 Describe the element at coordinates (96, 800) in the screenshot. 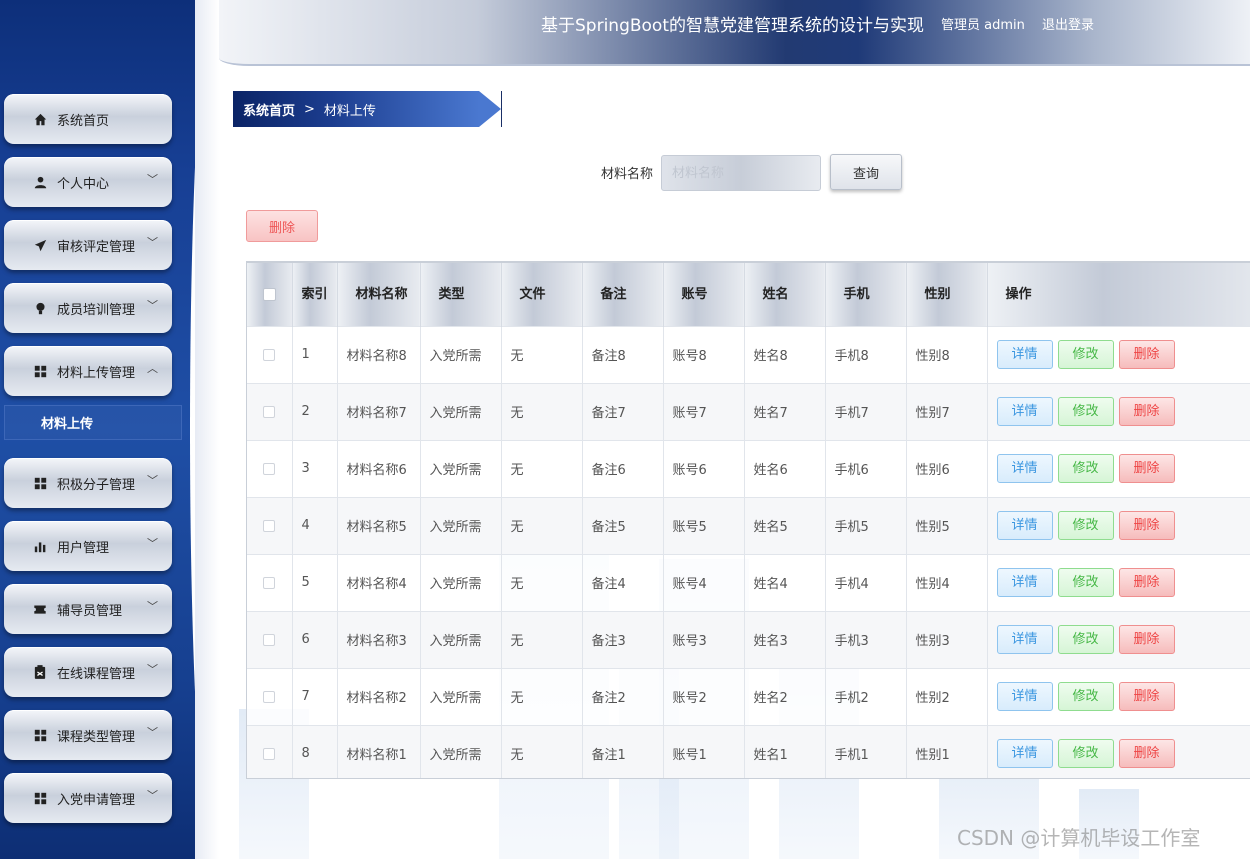

I see `sidebar-item-label: 入党申请管理` at that location.